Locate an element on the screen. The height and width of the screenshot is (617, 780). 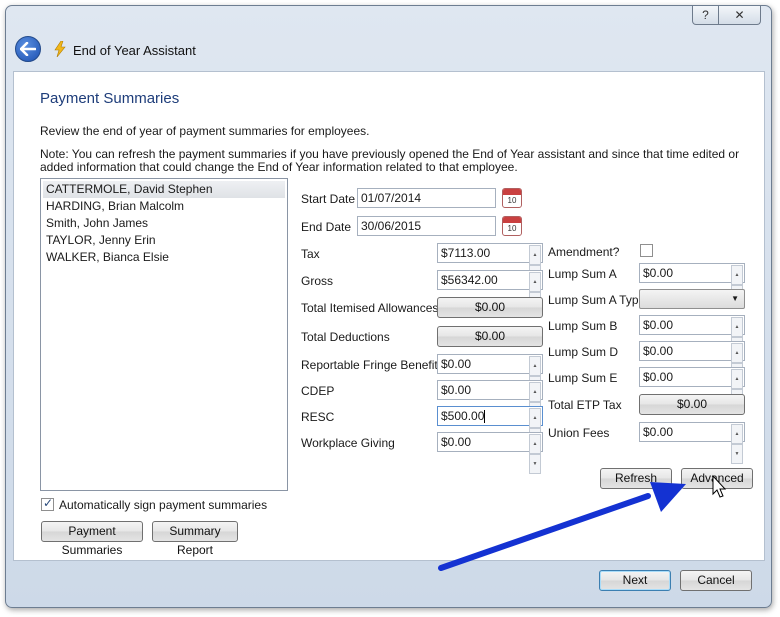
annotation-overlay is located at coordinates (582, 522).